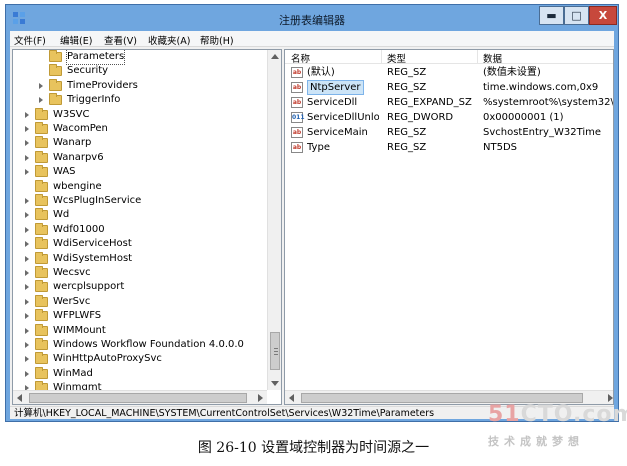  Describe the element at coordinates (140, 172) in the screenshot. I see `tree-item: WAS` at that location.